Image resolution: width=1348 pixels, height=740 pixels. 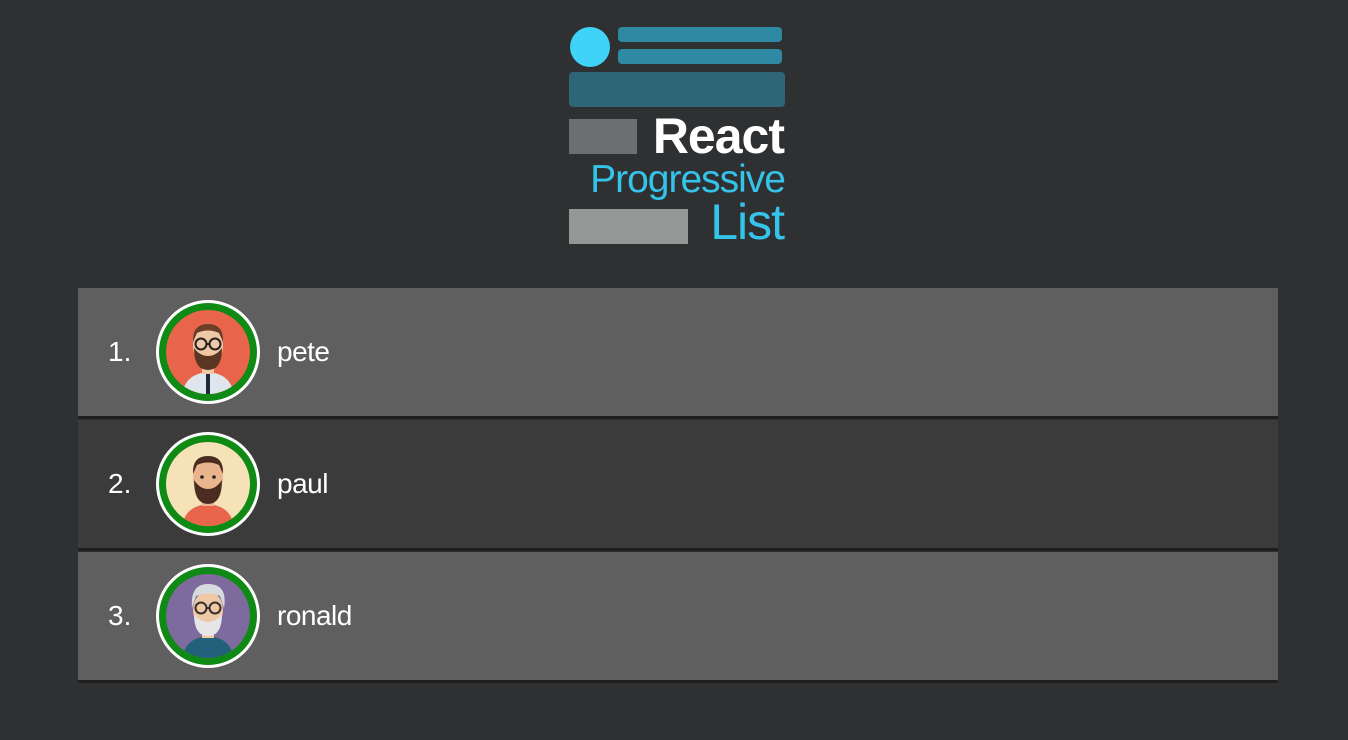 What do you see at coordinates (747, 222) in the screenshot?
I see `logo-word-list: List` at bounding box center [747, 222].